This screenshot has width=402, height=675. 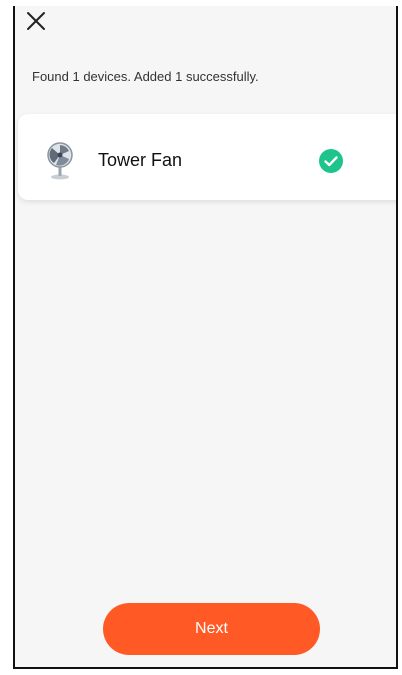 I want to click on close-button, so click(x=36, y=21).